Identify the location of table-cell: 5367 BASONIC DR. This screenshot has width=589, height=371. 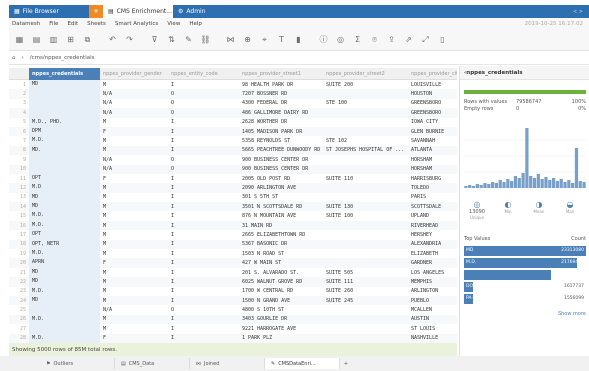
(281, 244).